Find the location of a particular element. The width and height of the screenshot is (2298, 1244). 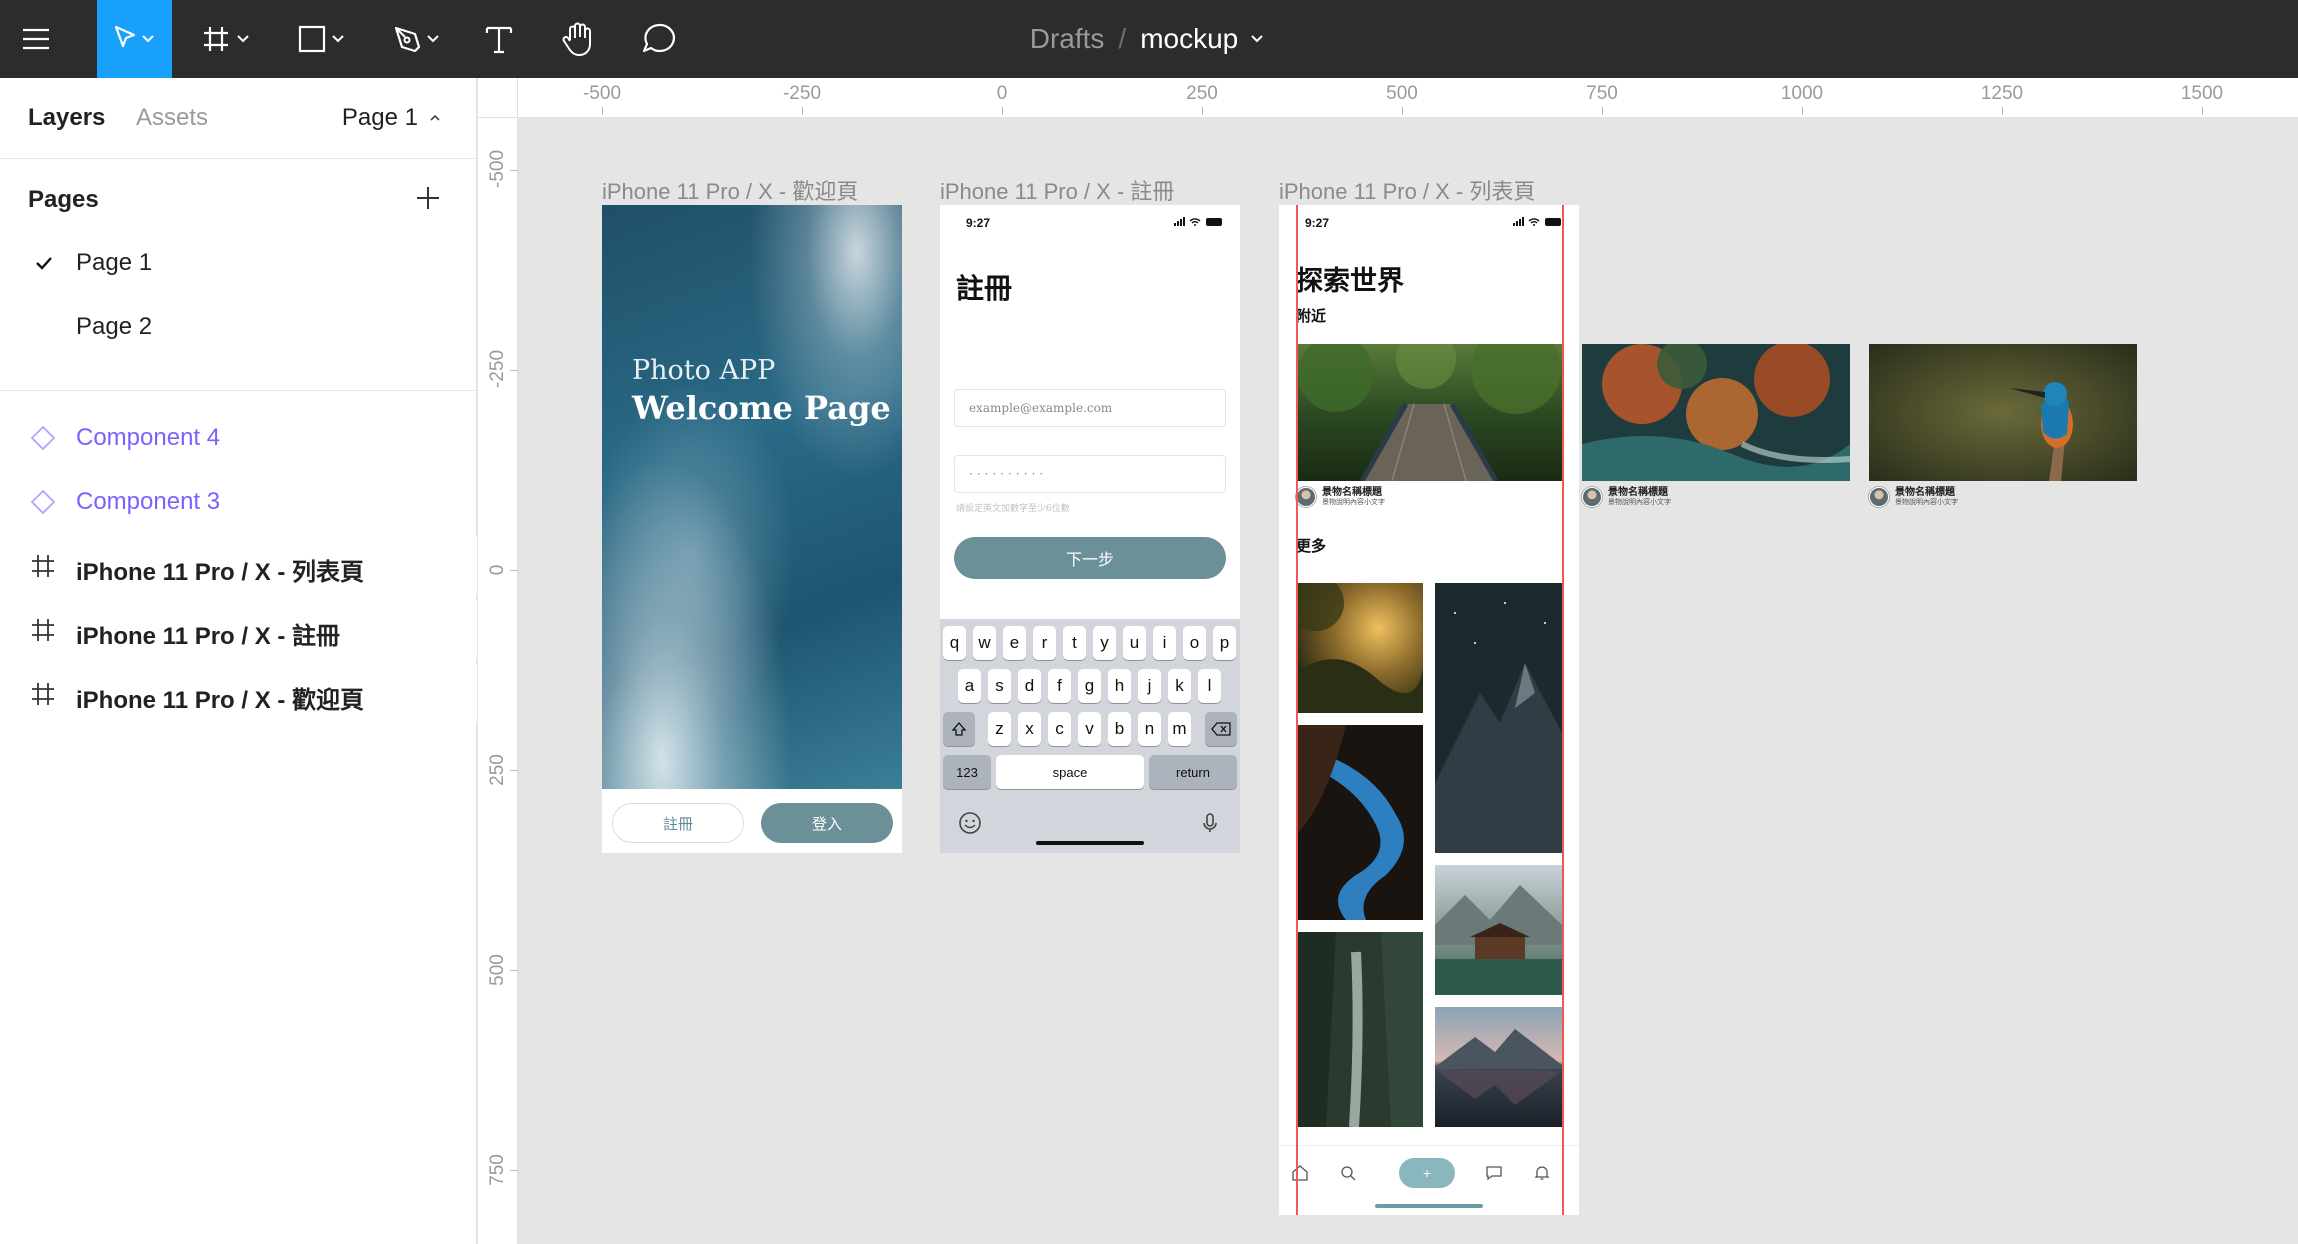

frame-label-list: iPhone 11 Pro / X - 列表頁 is located at coordinates (1407, 190).